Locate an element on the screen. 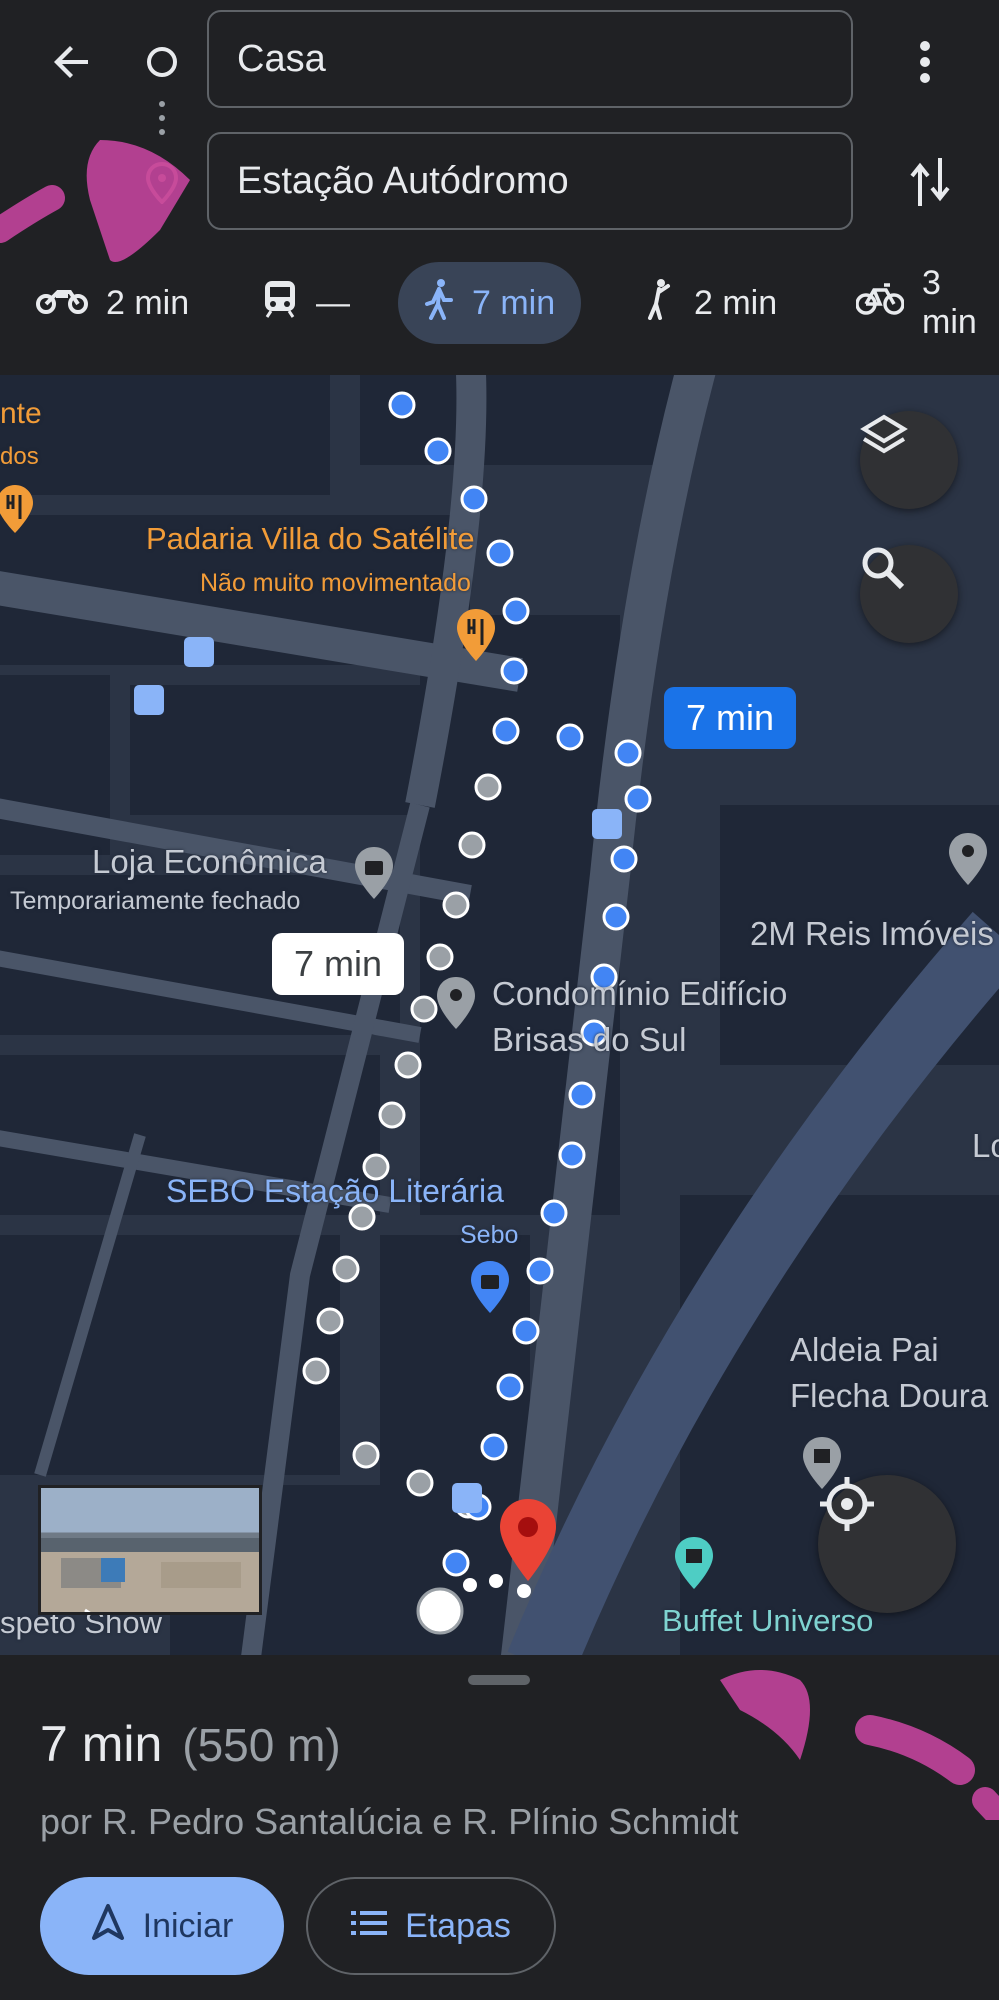 The image size is (999, 2000). poi-sebo-category: Sebo is located at coordinates (489, 1235).